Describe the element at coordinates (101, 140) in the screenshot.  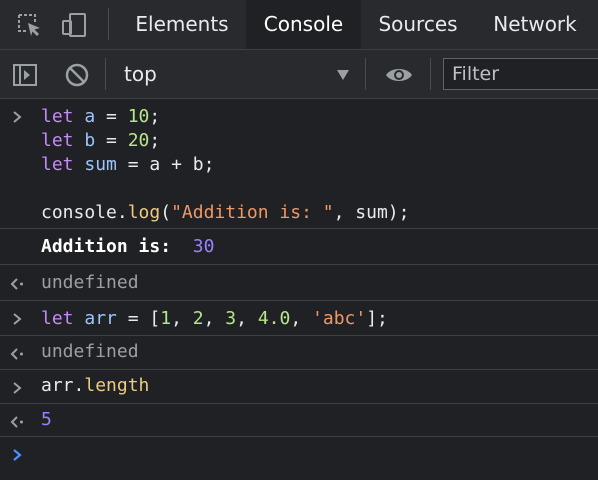
I see `code-line: let b = 20;` at that location.